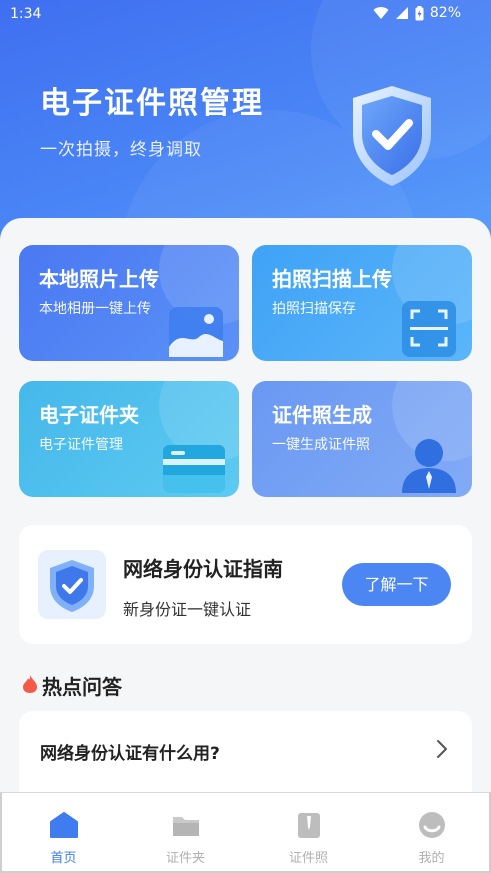  What do you see at coordinates (63, 858) in the screenshot?
I see `tab-label: 首页` at bounding box center [63, 858].